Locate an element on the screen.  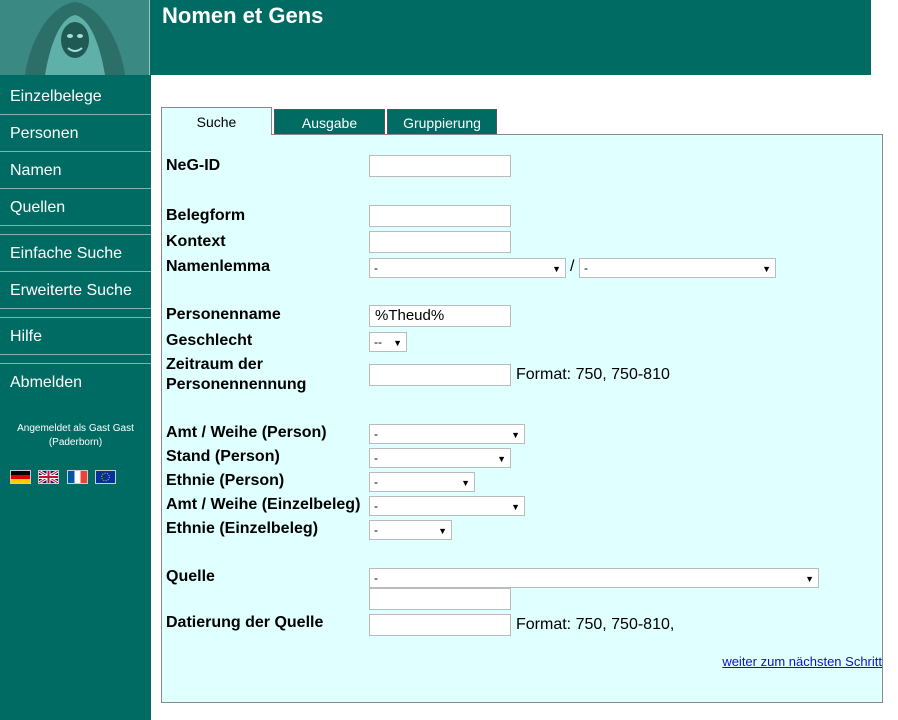
namenlemma-select-1: - ▼ is located at coordinates (467, 268).